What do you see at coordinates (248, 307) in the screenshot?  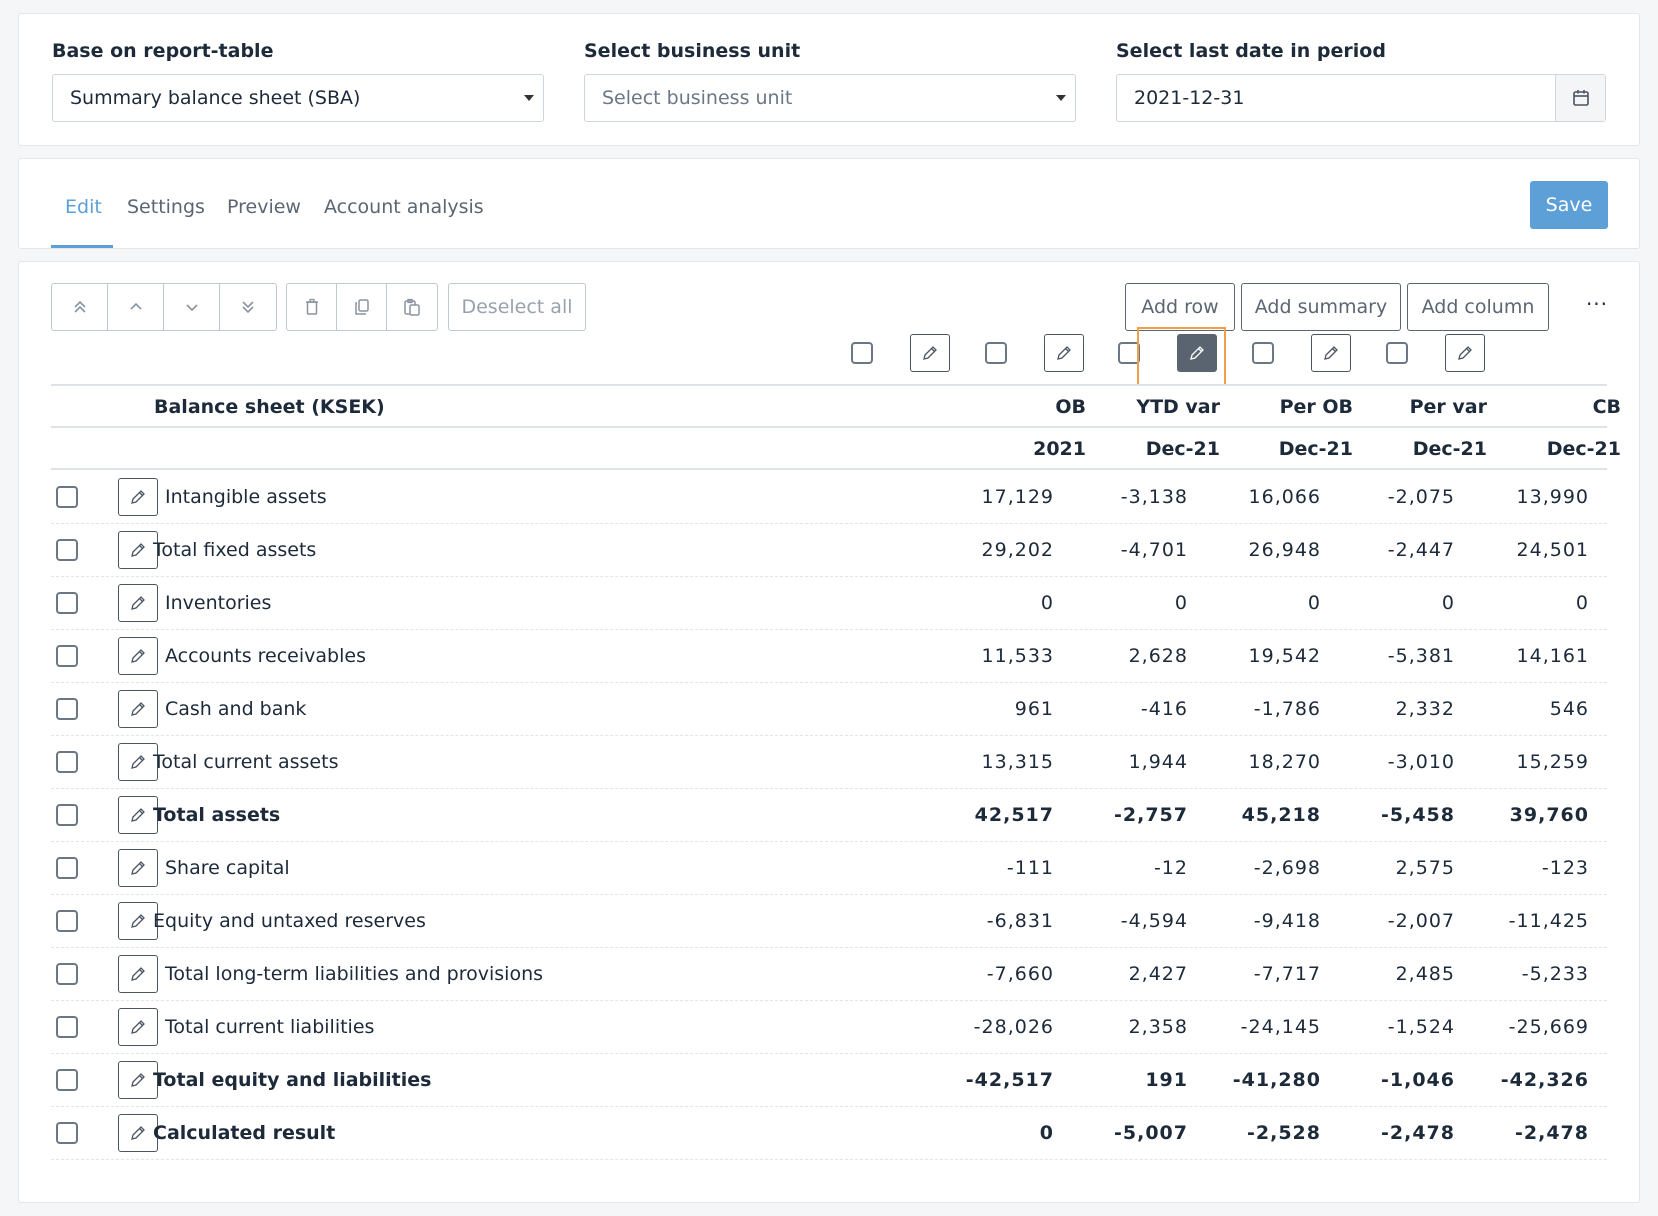 I see `move-to-bottom-button` at bounding box center [248, 307].